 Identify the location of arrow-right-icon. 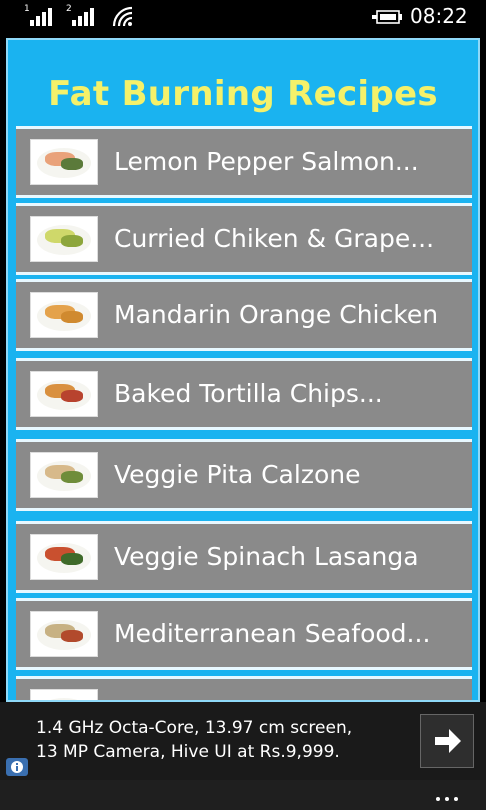
(448, 741).